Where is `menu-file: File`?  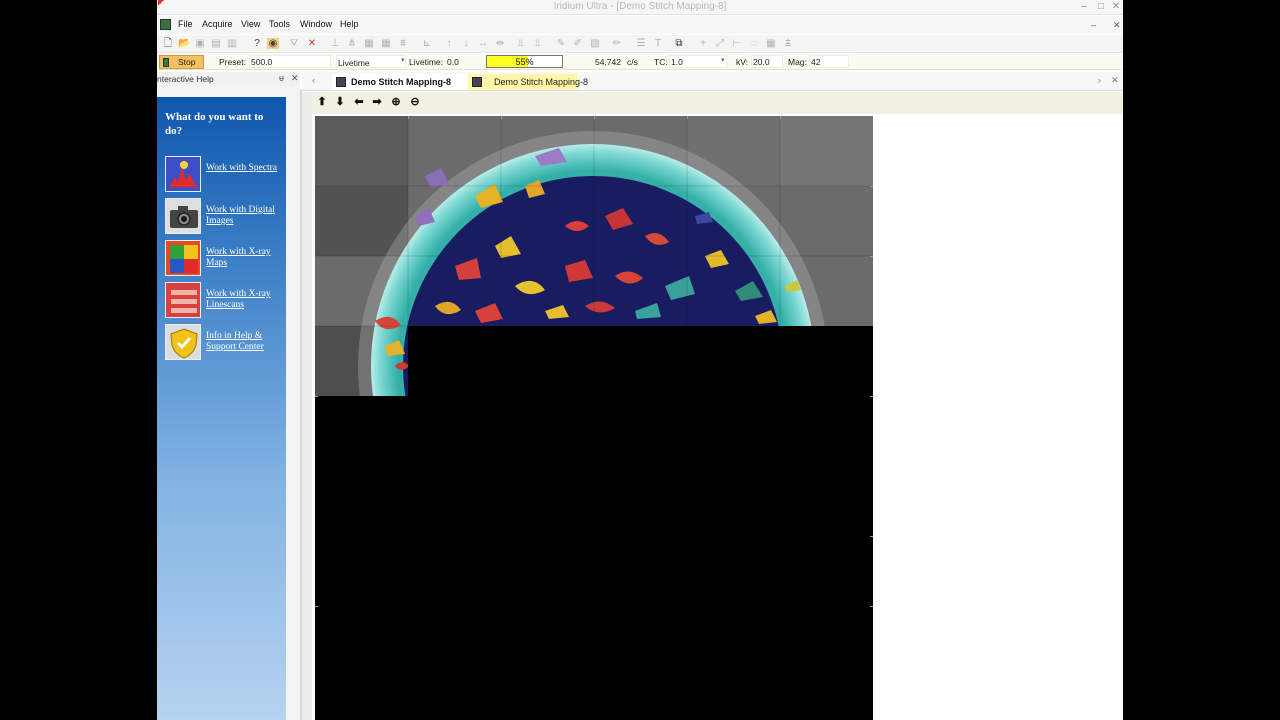
menu-file: File is located at coordinates (185, 24).